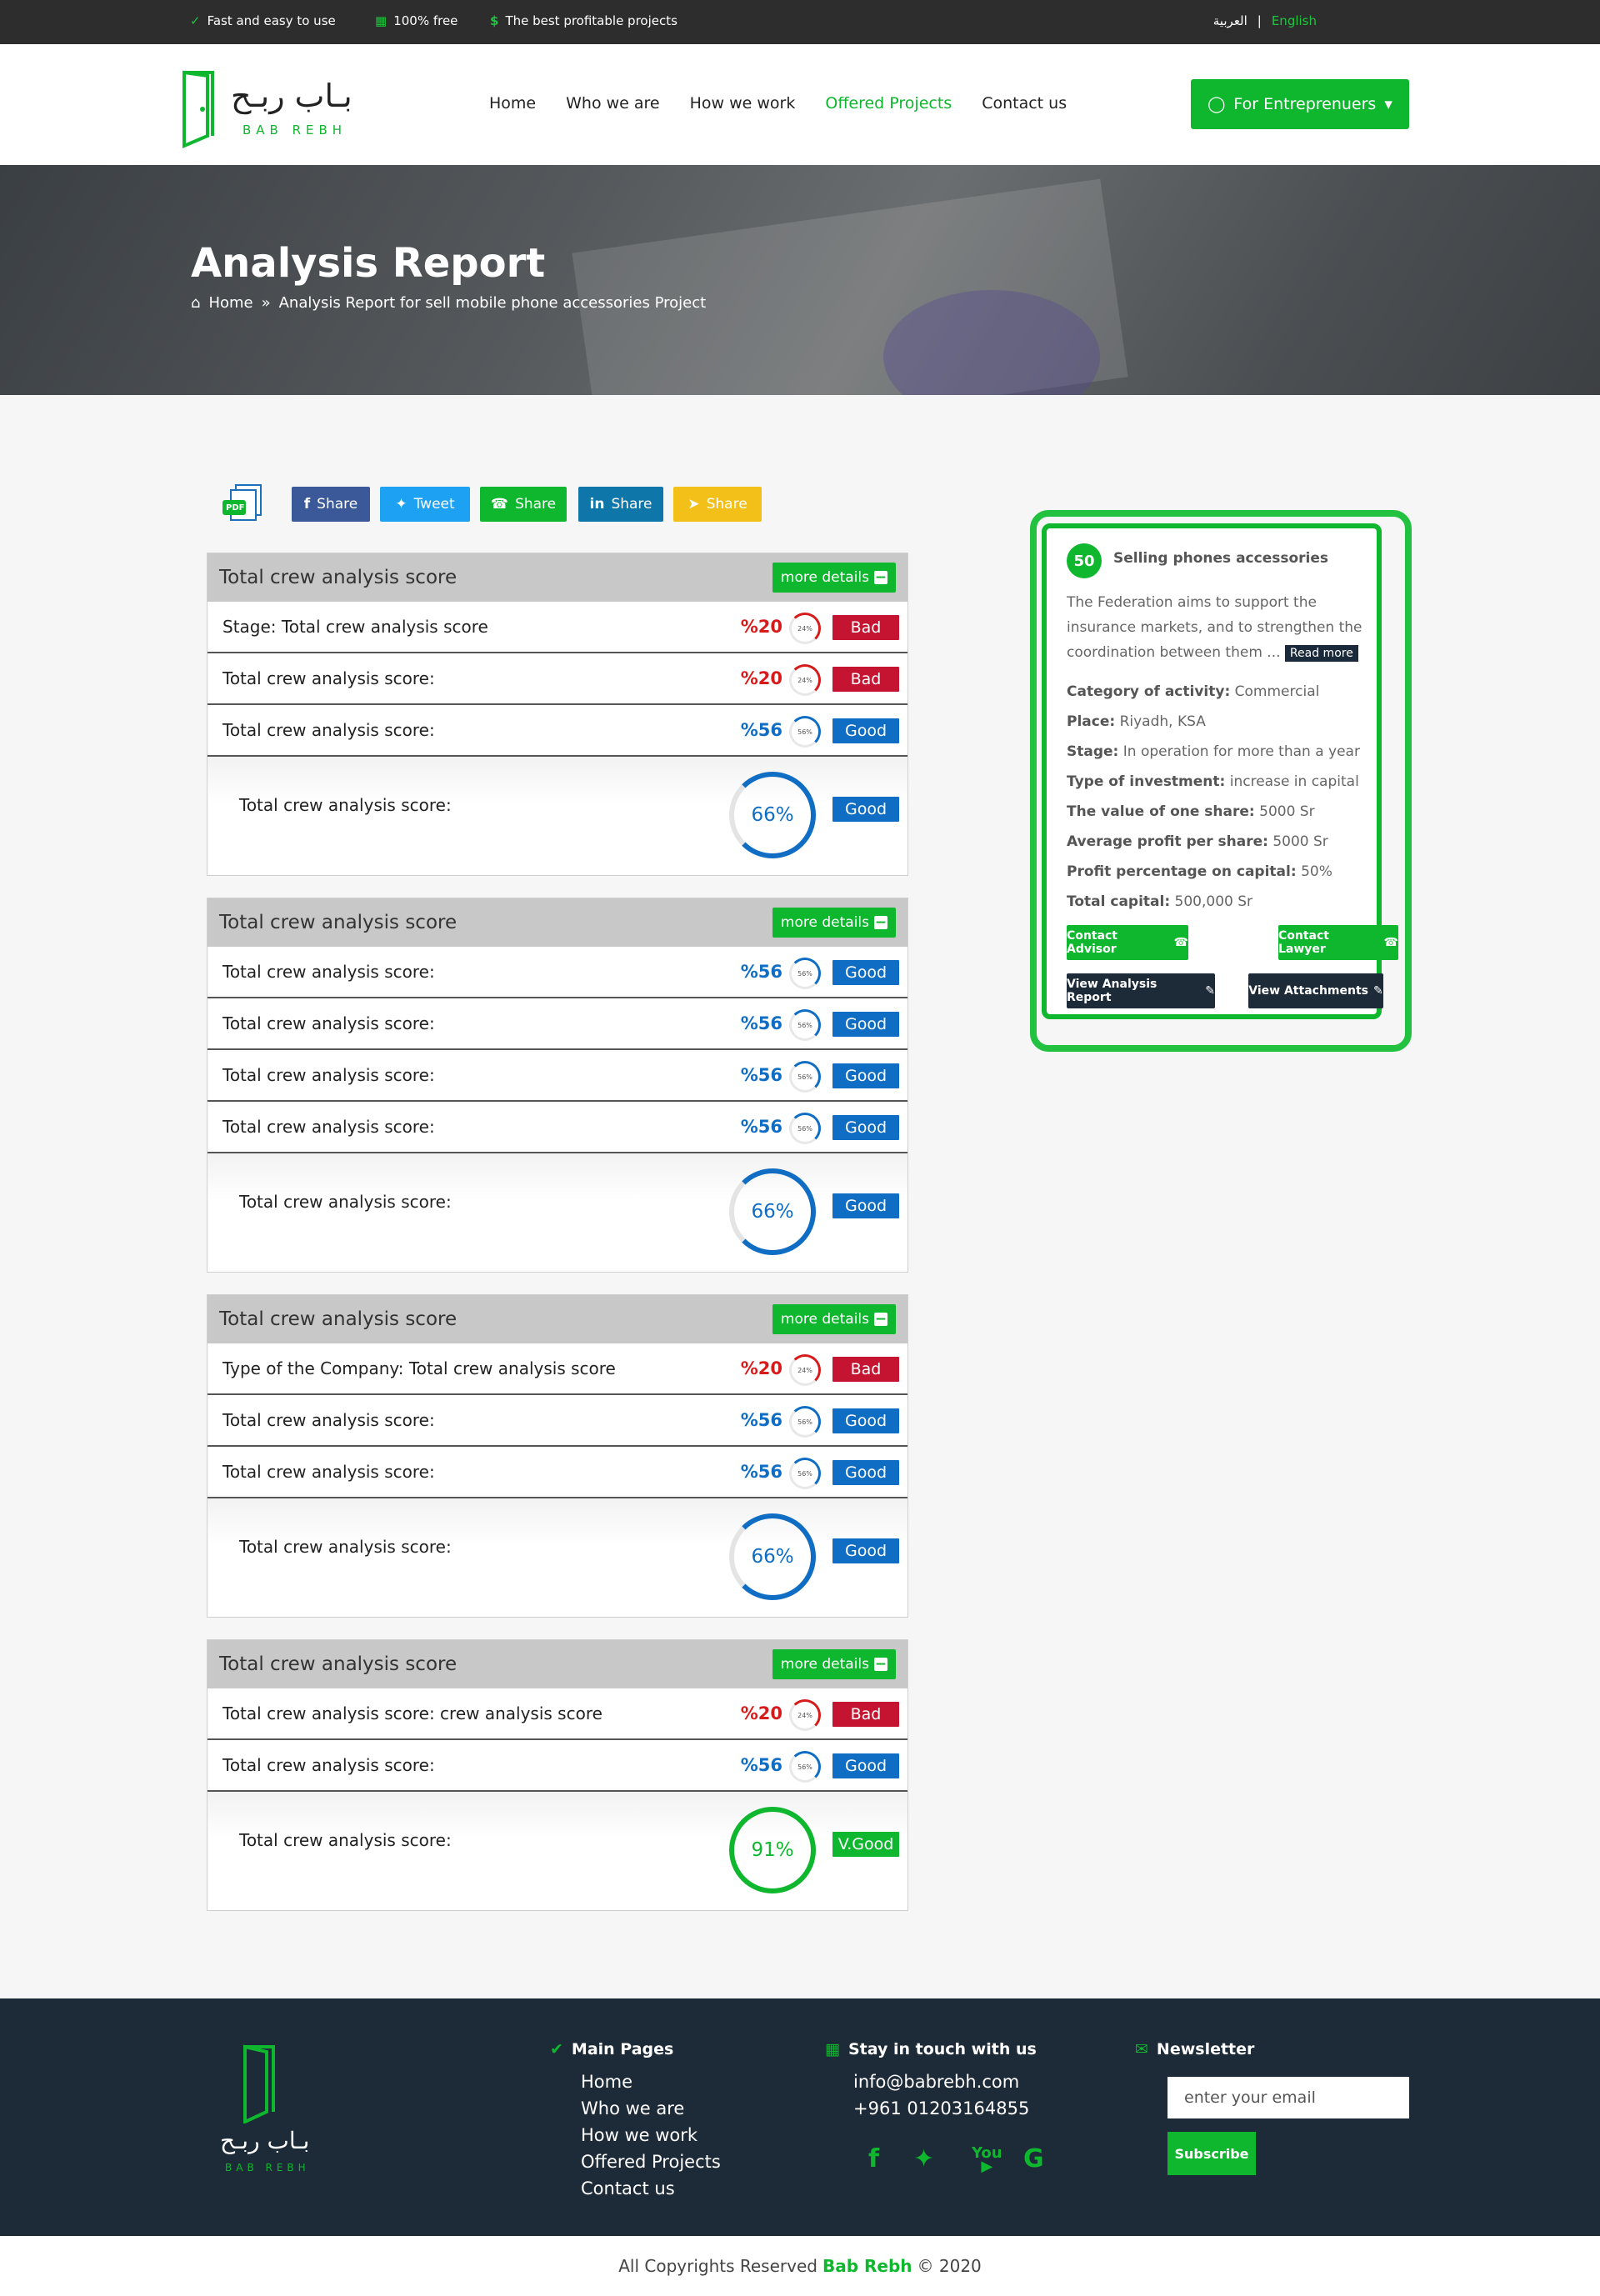 The image size is (1600, 2296). I want to click on twitter-icon: ✦, so click(924, 2158).